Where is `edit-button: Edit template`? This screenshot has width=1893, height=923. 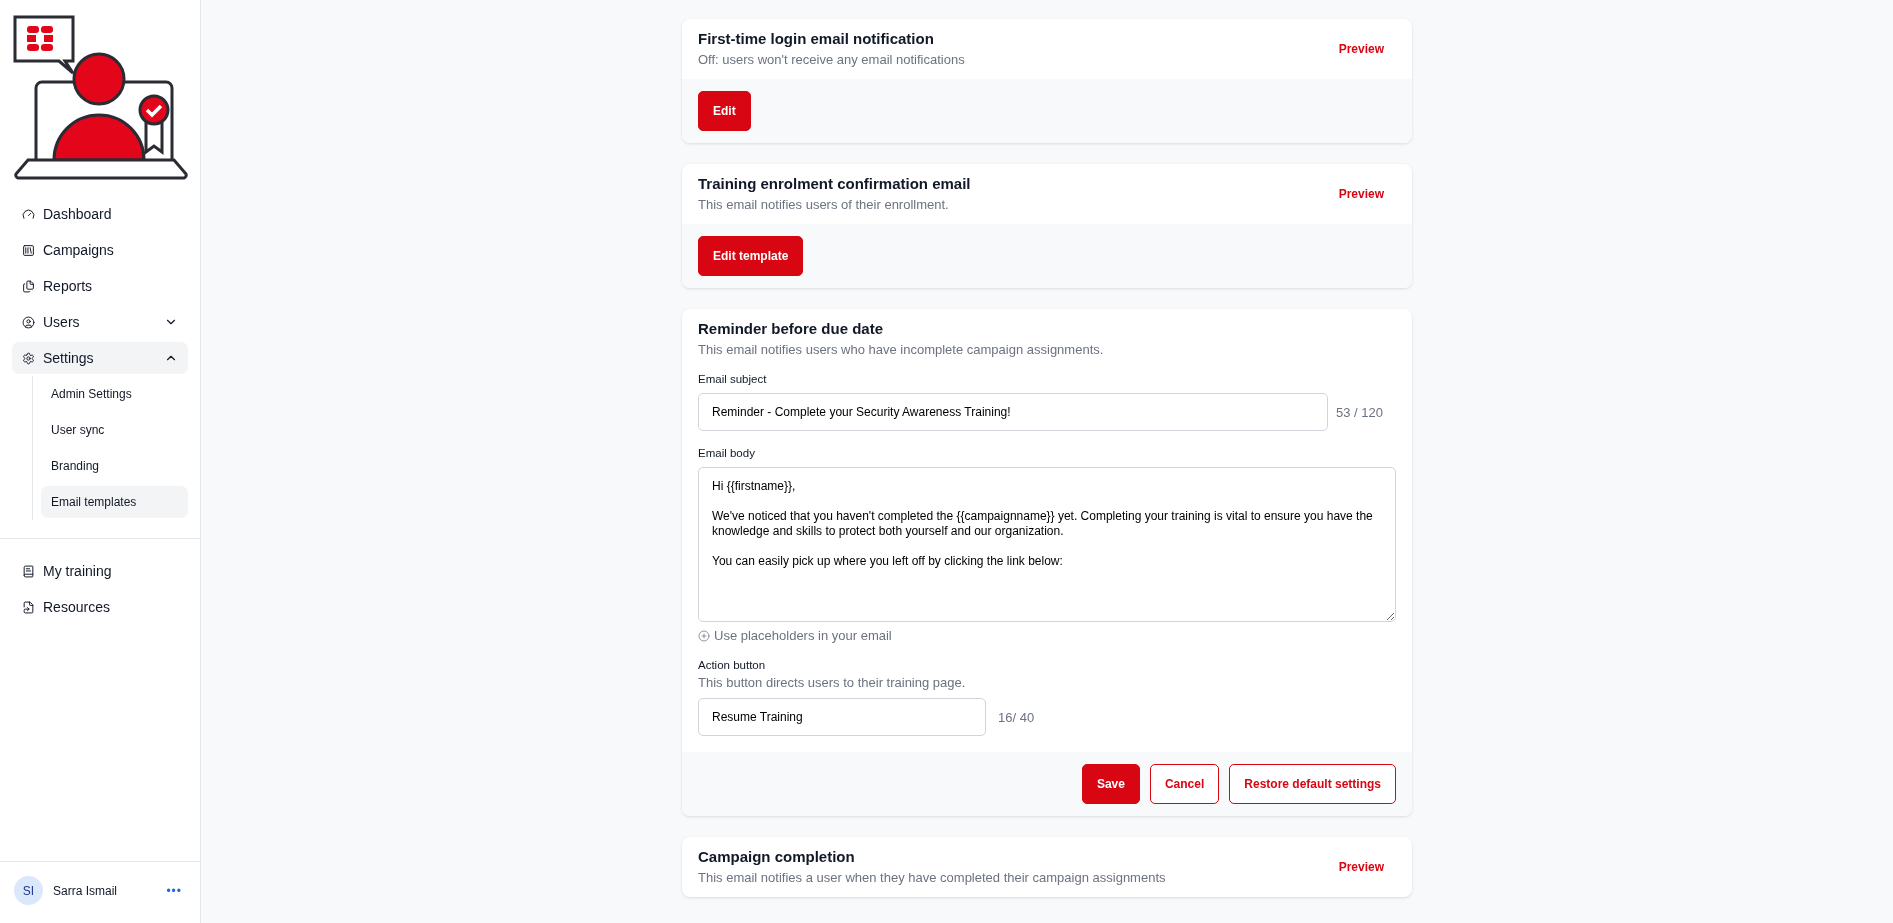
edit-button: Edit template is located at coordinates (751, 256).